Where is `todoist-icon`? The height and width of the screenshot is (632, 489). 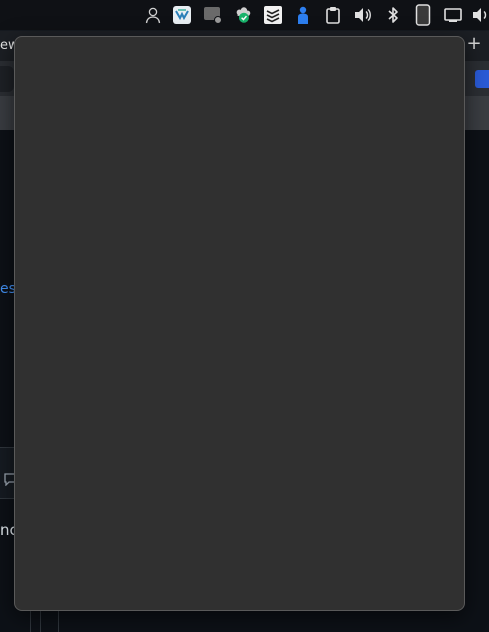 todoist-icon is located at coordinates (273, 15).